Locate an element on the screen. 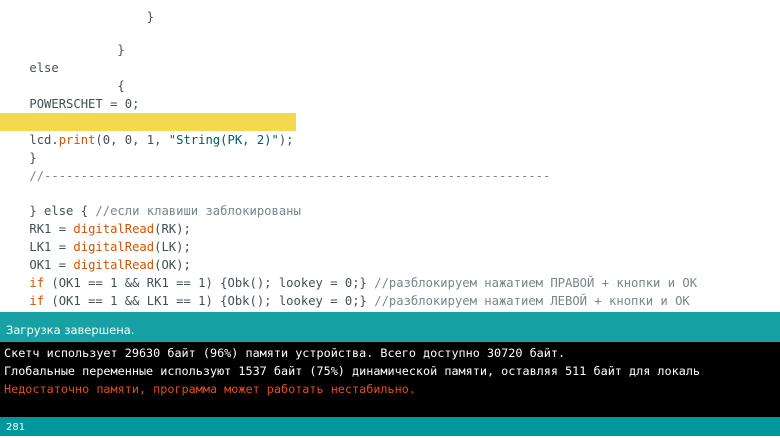 This screenshot has width=780, height=438. code-line: RK1 = digitalRead(RK); is located at coordinates (390, 219).